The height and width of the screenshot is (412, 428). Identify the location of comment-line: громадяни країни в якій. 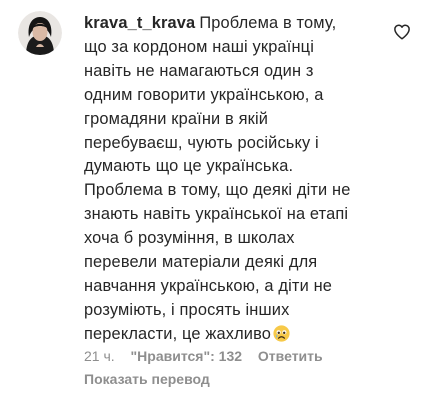
(176, 118).